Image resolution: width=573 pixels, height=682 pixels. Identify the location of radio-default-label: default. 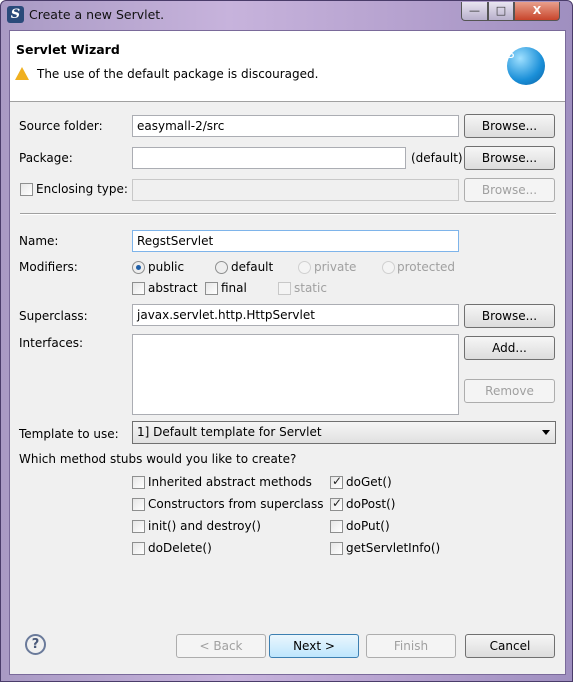
(252, 267).